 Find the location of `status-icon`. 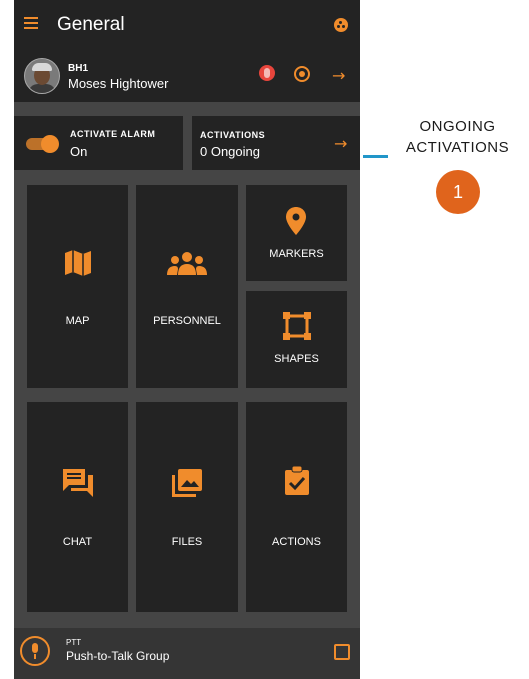

status-icon is located at coordinates (341, 25).